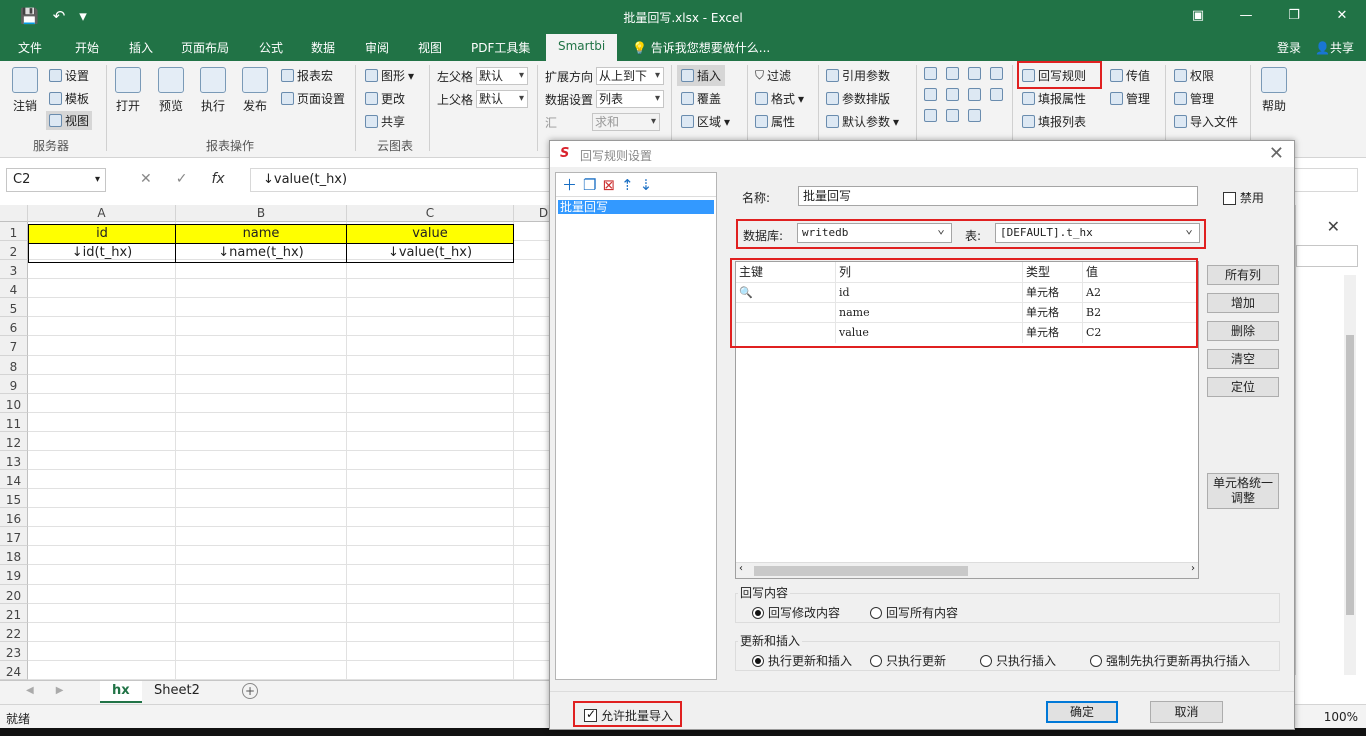  Describe the element at coordinates (796, 612) in the screenshot. I see `radio-write-modified: 回写修改内容` at that location.